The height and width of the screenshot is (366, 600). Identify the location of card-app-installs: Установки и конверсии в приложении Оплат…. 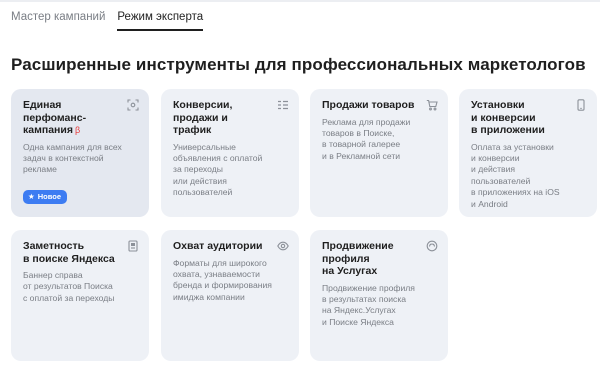
(528, 153).